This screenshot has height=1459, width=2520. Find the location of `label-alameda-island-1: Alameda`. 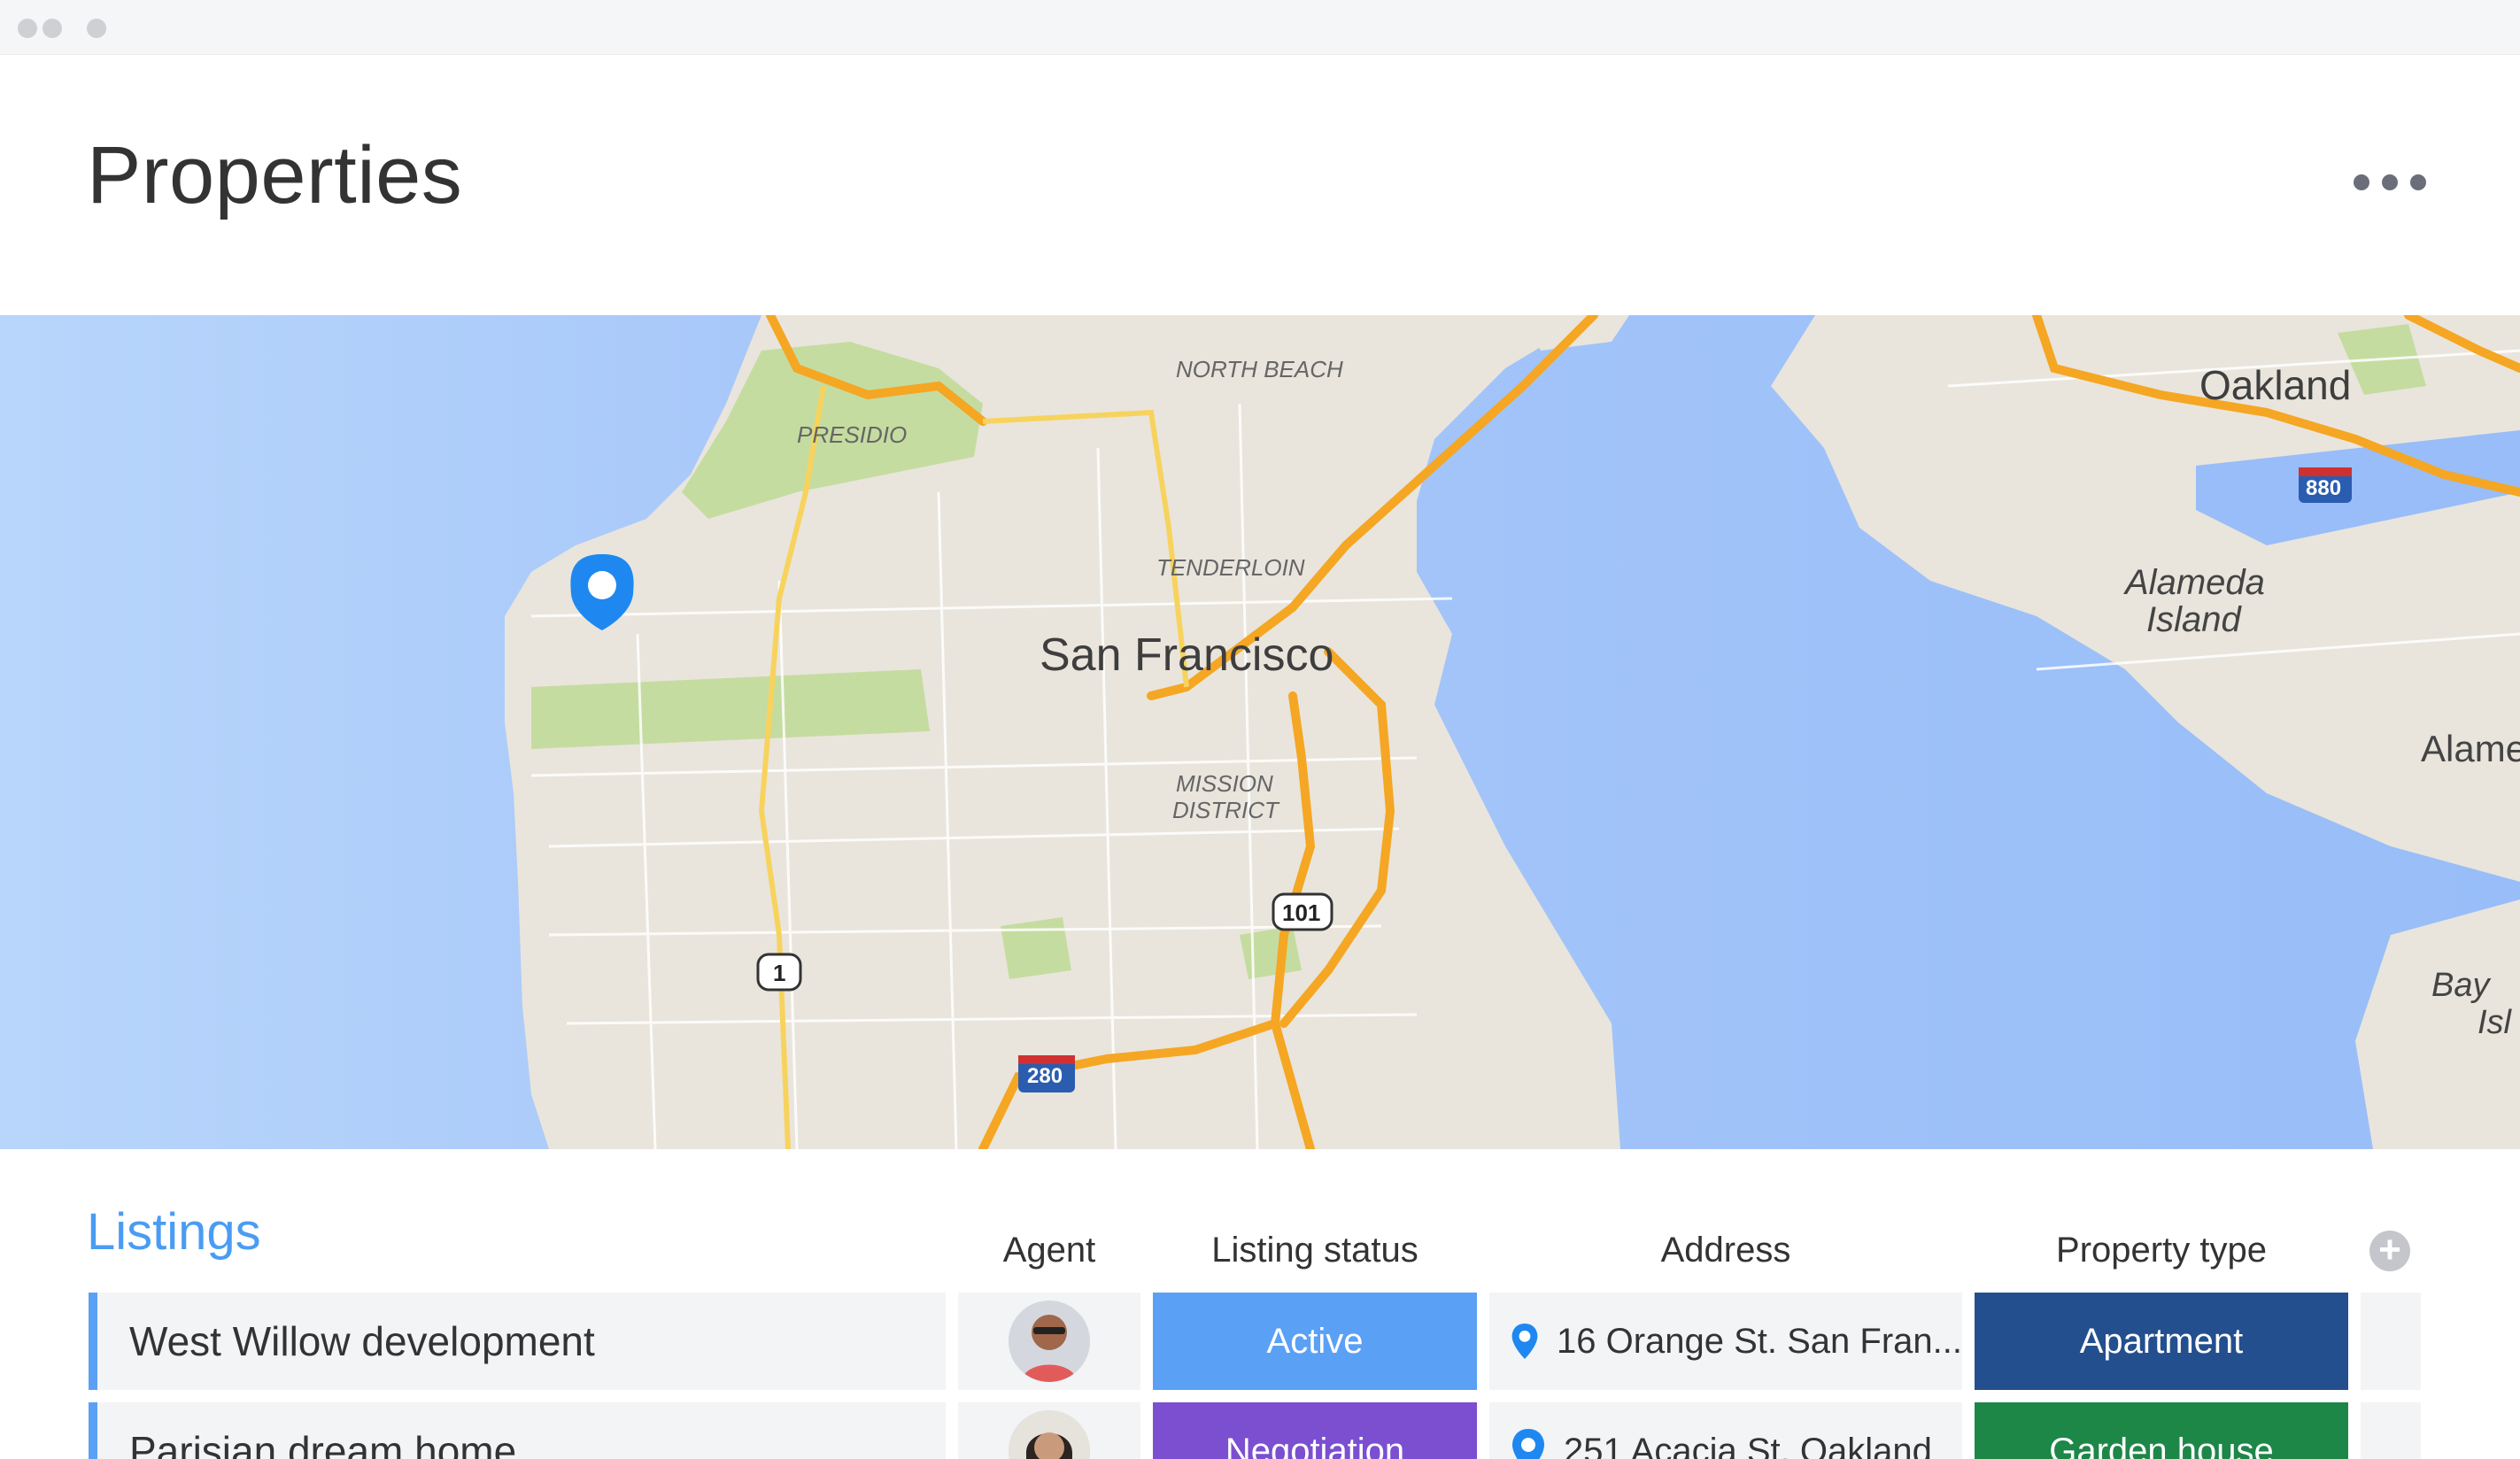

label-alameda-island-1: Alameda is located at coordinates (2195, 582).